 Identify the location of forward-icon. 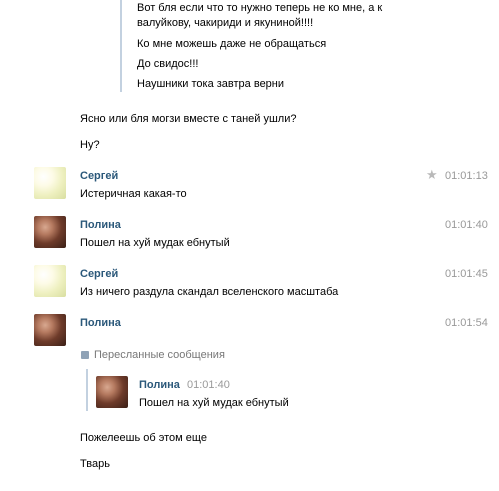
(85, 355).